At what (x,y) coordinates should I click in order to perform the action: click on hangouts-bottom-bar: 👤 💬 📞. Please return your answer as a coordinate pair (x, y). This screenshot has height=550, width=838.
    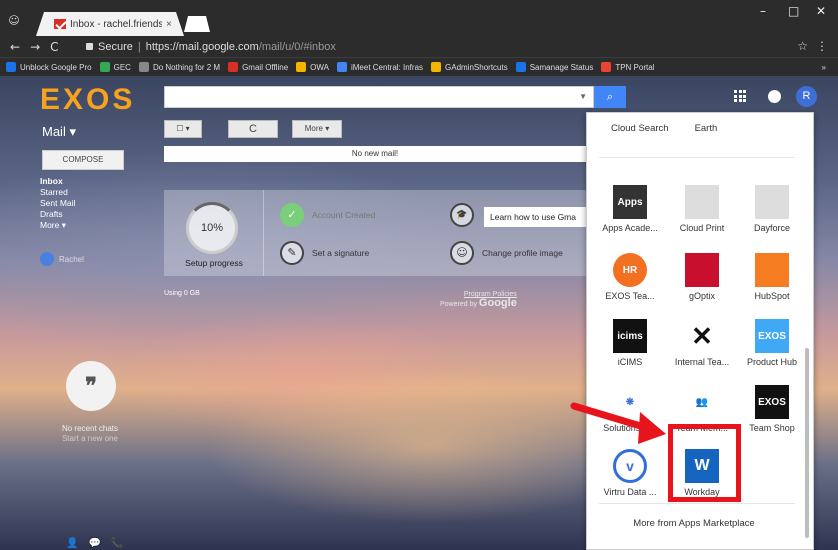
    Looking at the image, I should click on (94, 543).